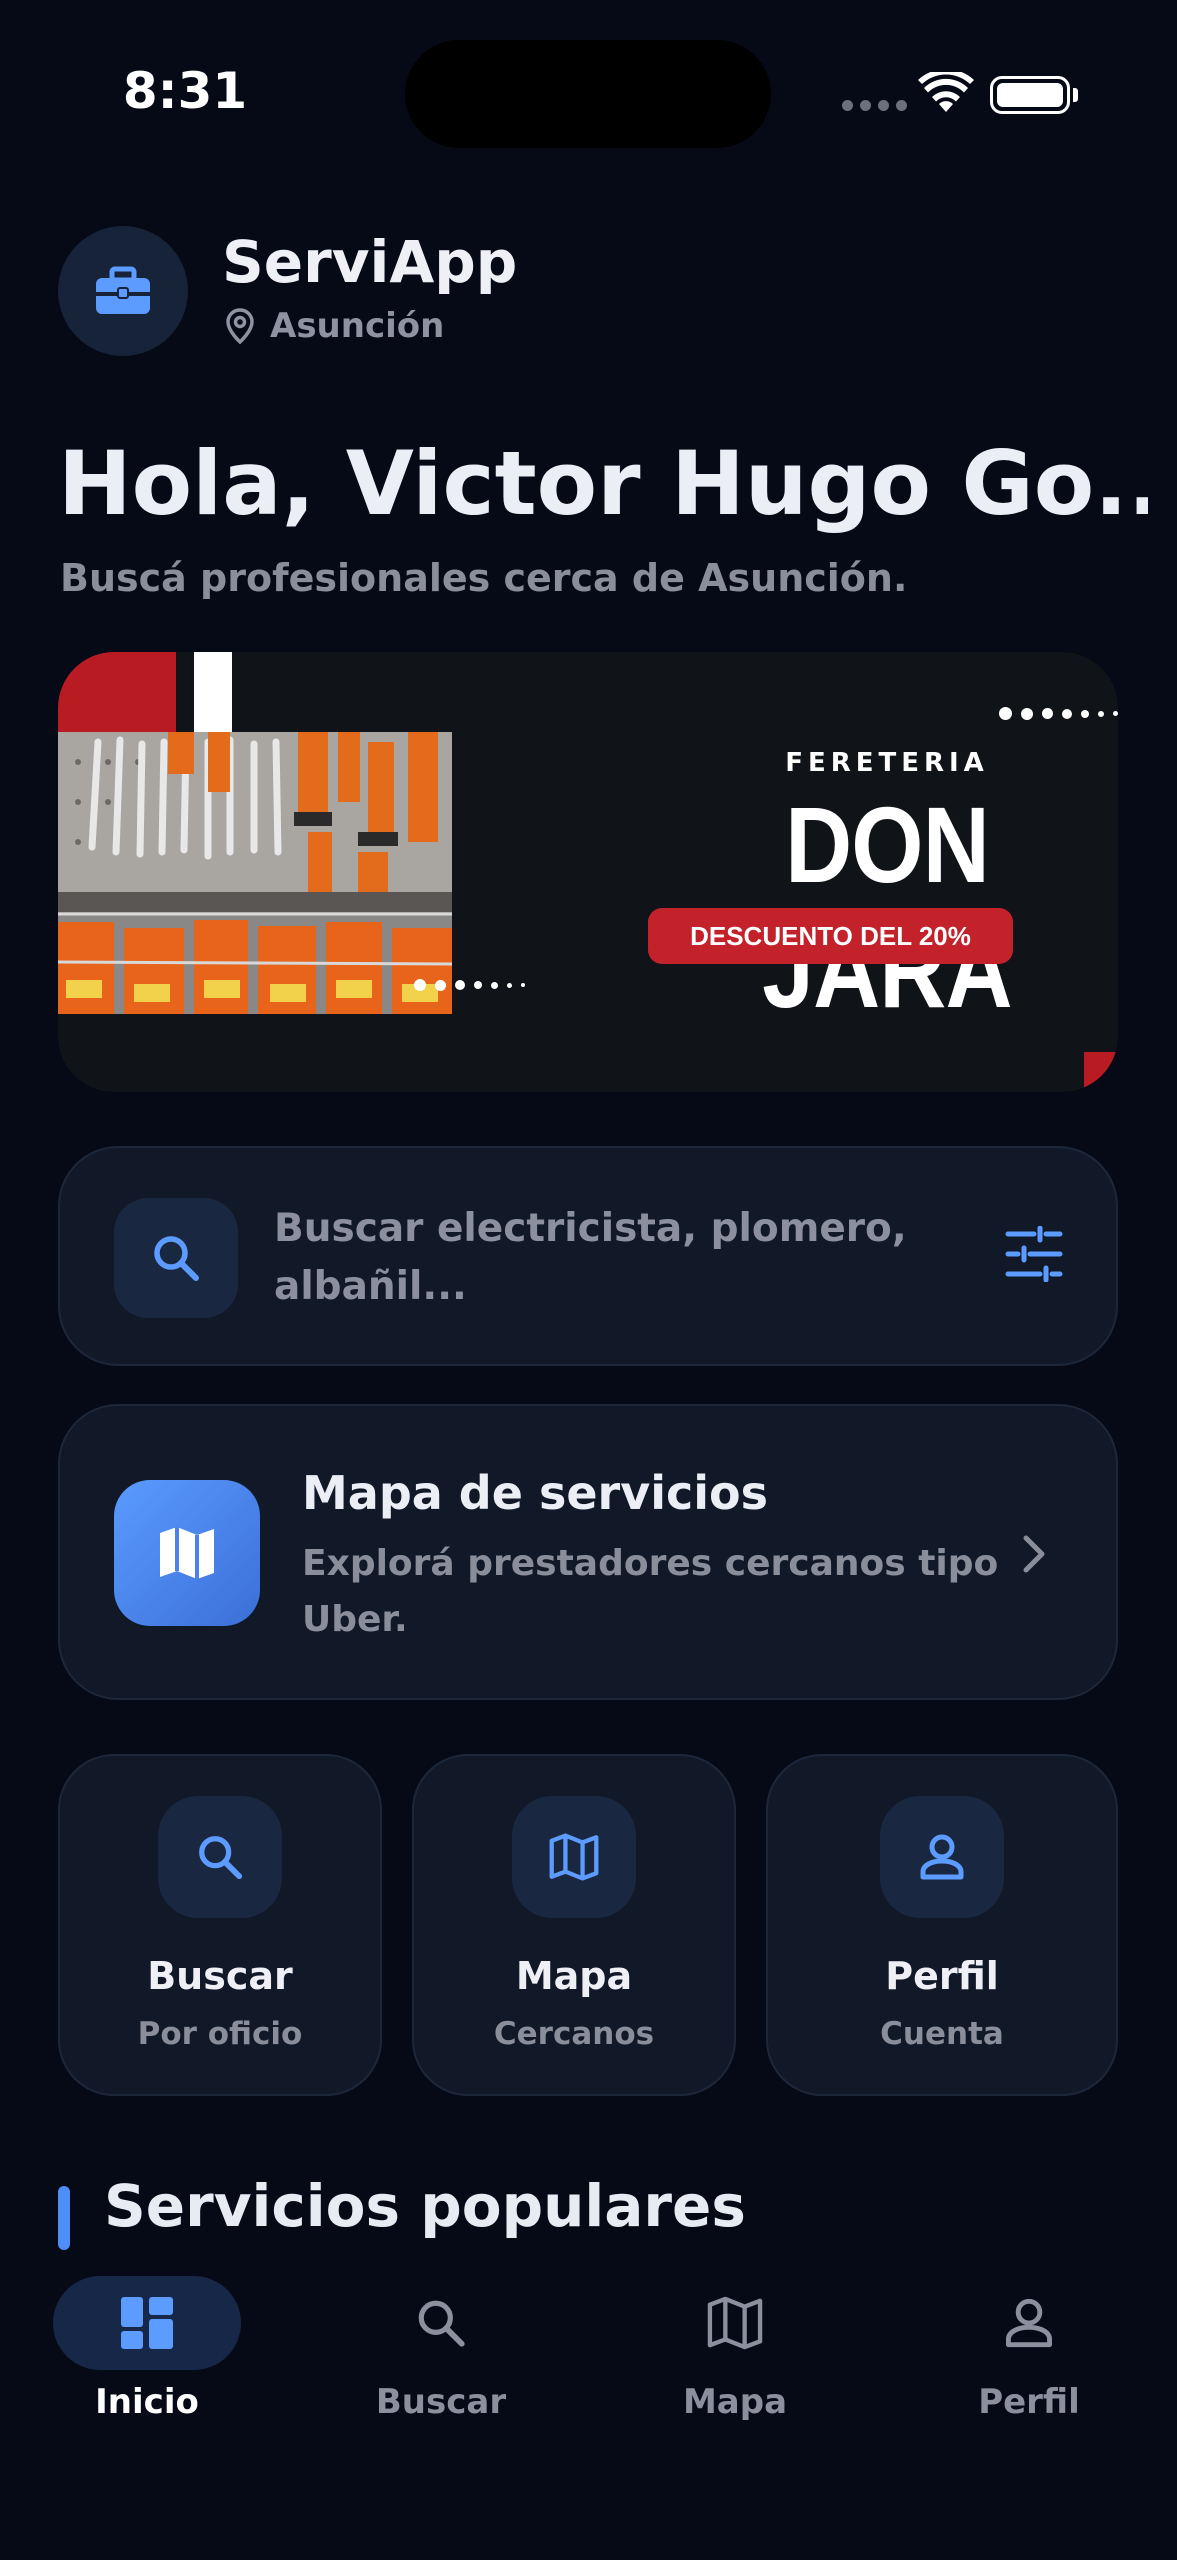  I want to click on quick-action-subtitle: Cercanos, so click(574, 2034).